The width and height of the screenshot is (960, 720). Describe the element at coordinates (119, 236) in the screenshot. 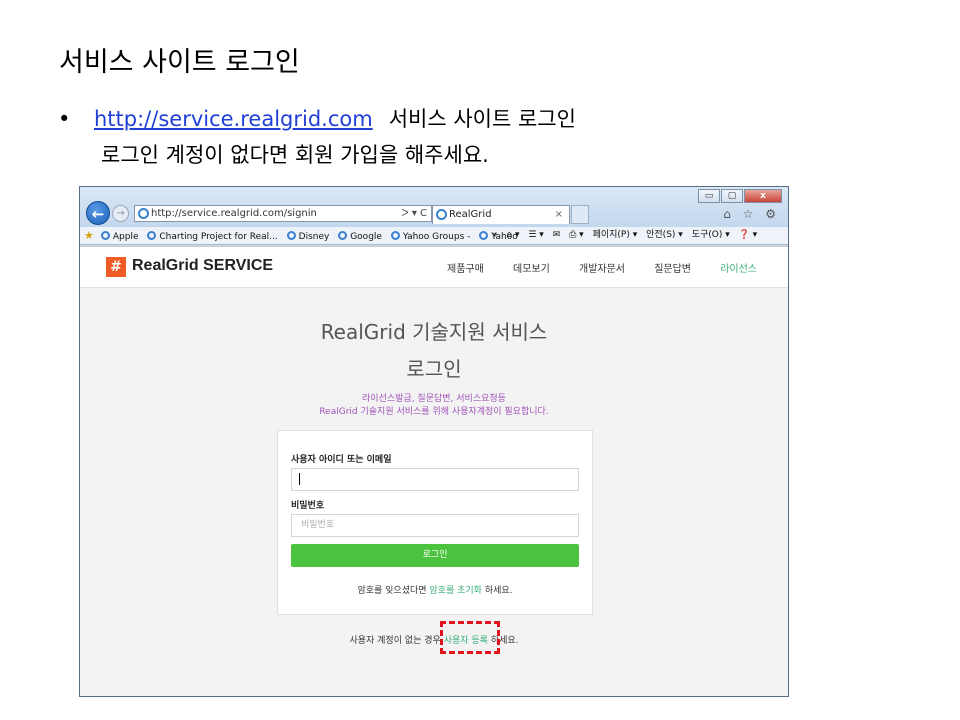

I see `favorite-item: Apple` at that location.